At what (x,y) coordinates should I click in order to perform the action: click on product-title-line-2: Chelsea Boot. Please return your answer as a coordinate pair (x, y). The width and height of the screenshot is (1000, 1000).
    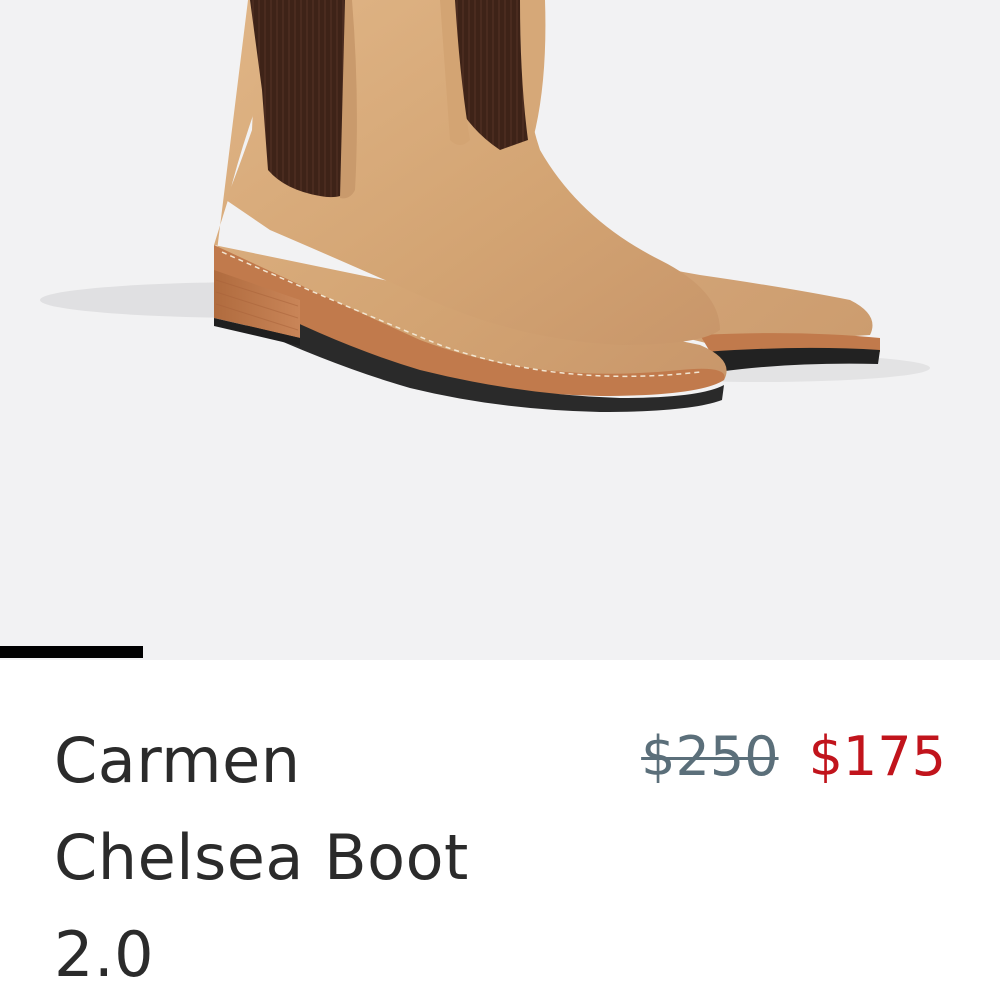
    Looking at the image, I should click on (261, 857).